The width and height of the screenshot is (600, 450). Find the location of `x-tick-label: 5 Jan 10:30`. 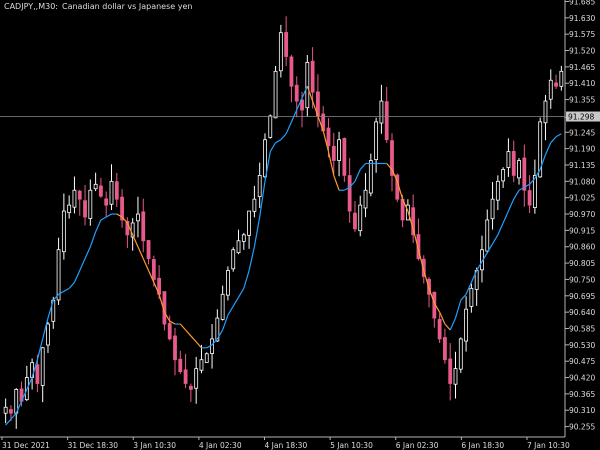

x-tick-label: 5 Jan 10:30 is located at coordinates (351, 445).